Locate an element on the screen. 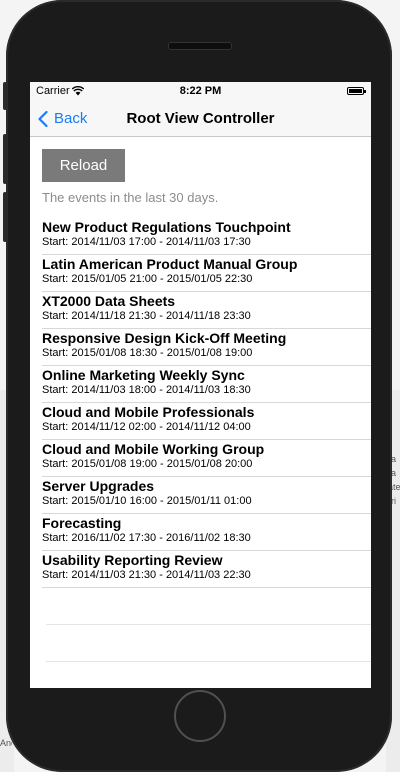 This screenshot has width=400, height=772. event-title: Usability Reporting Review is located at coordinates (132, 560).